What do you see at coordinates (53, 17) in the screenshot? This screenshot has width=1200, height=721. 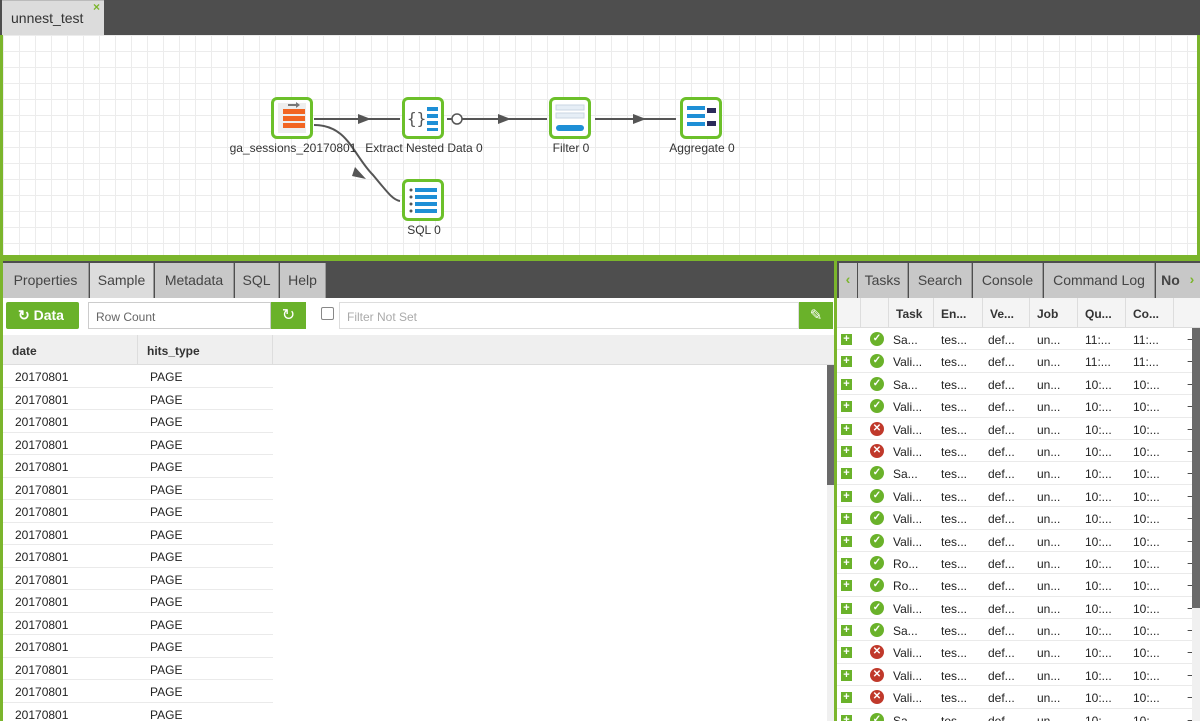 I see `tab-unnest-test: unnest_test ×` at bounding box center [53, 17].